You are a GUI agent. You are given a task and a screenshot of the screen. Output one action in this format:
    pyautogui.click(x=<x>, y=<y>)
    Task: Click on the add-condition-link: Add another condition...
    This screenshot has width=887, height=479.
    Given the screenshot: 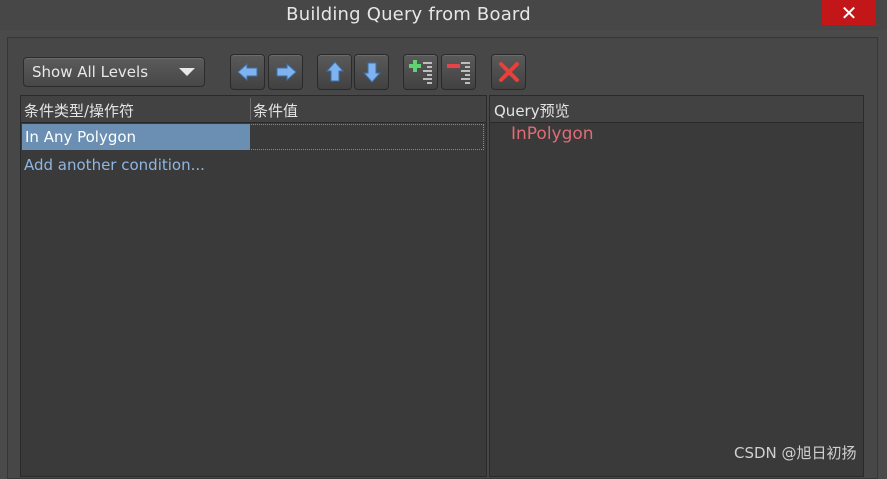 What is the action you would take?
    pyautogui.click(x=114, y=165)
    